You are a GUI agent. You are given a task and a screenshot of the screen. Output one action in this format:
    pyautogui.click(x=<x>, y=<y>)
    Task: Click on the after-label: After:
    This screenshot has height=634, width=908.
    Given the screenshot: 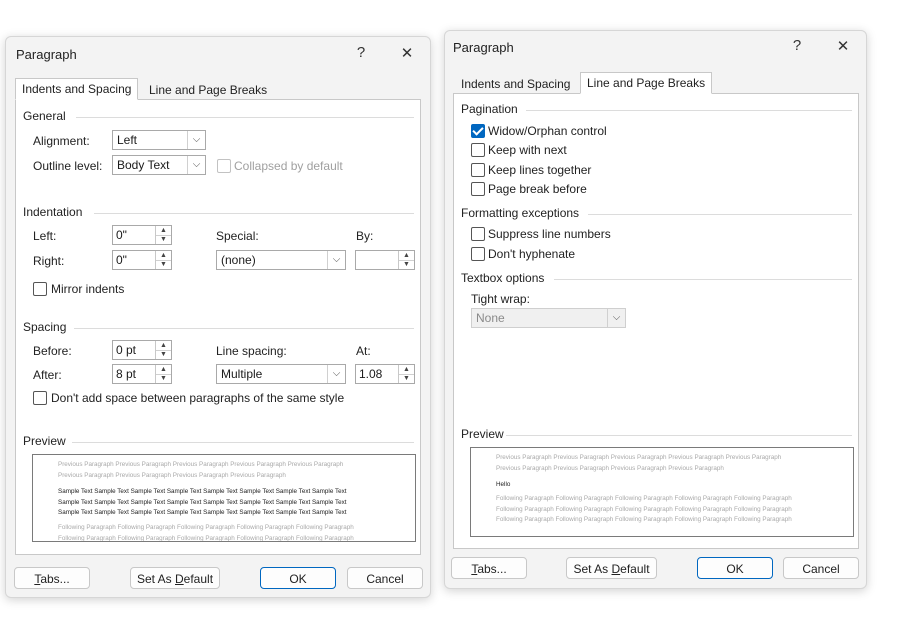 What is the action you would take?
    pyautogui.click(x=47, y=375)
    